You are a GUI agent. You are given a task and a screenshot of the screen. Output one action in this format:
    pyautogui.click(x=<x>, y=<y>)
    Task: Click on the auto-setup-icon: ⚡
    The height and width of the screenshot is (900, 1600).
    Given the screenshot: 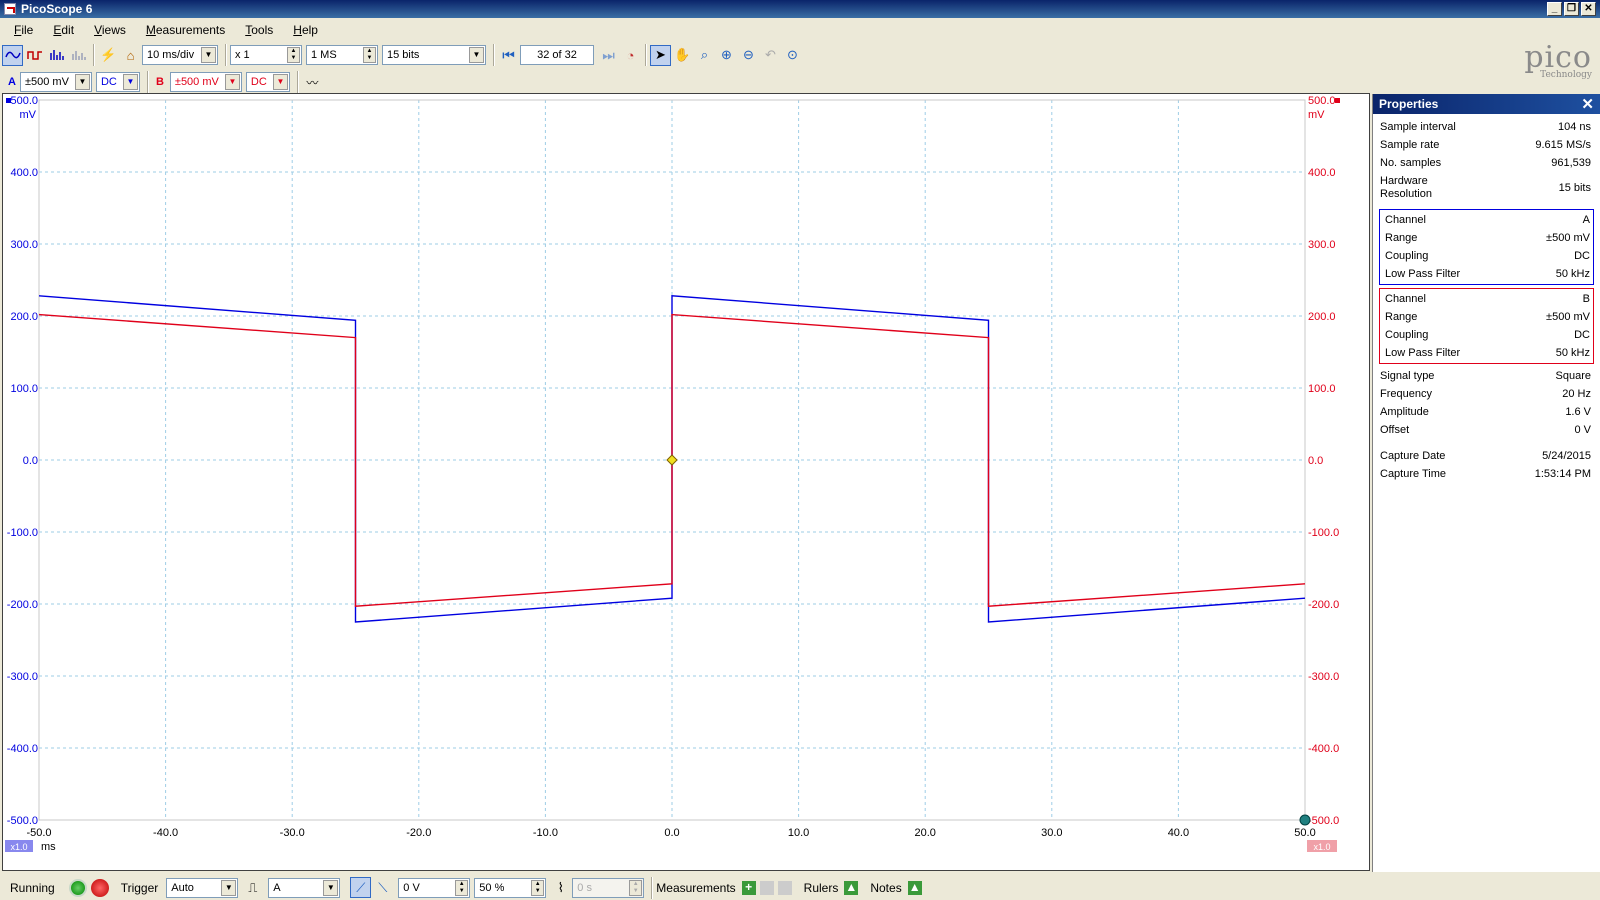 What is the action you would take?
    pyautogui.click(x=108, y=55)
    